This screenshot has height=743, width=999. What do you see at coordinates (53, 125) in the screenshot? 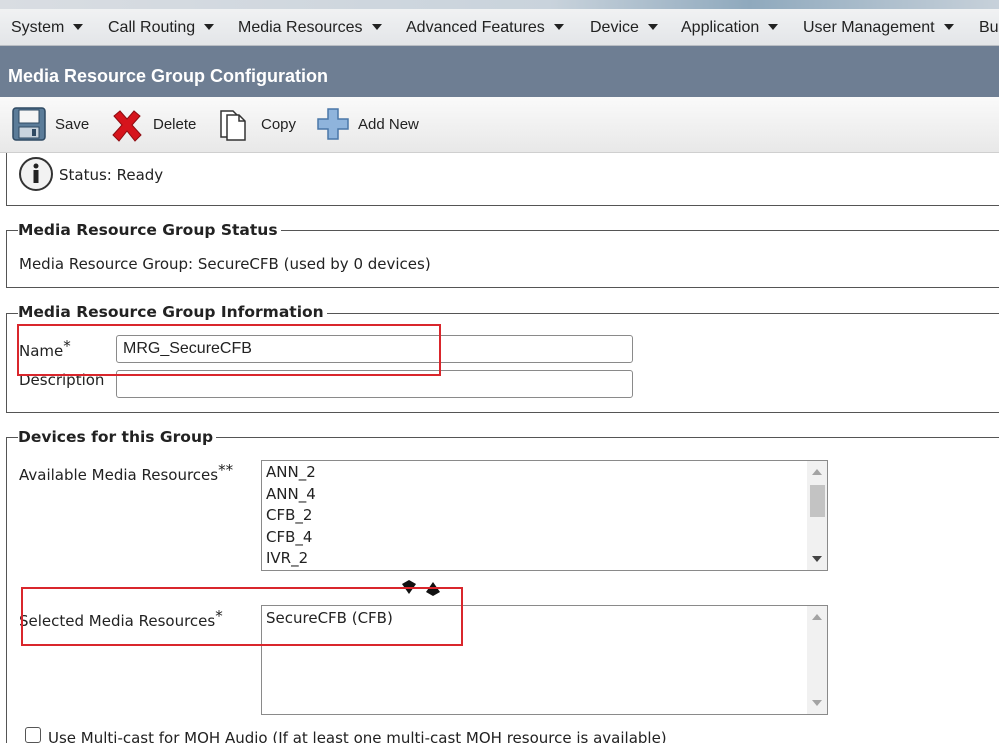
I see `save-button: Save` at bounding box center [53, 125].